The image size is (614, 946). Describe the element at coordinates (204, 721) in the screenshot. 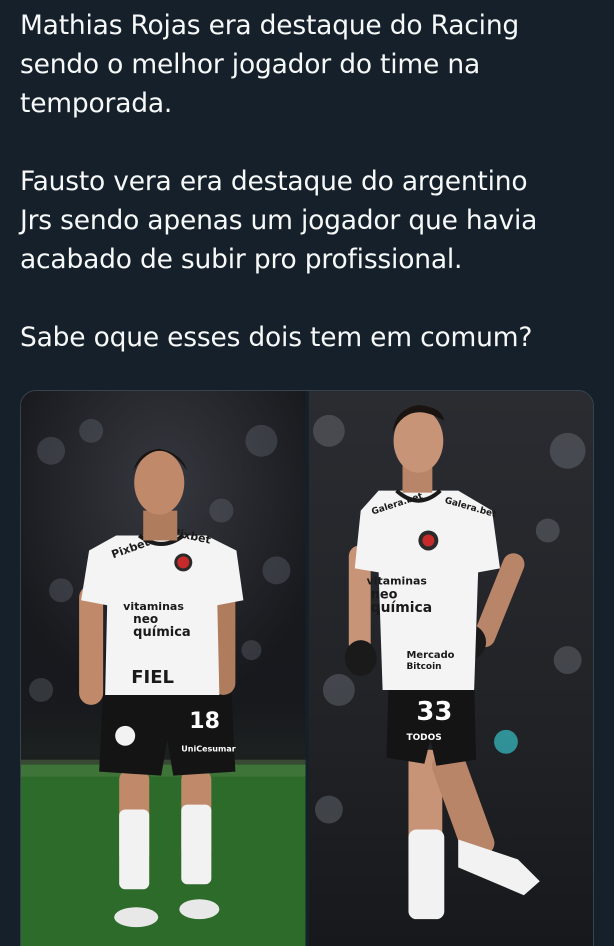

I see `left-shorts-number: 18` at that location.